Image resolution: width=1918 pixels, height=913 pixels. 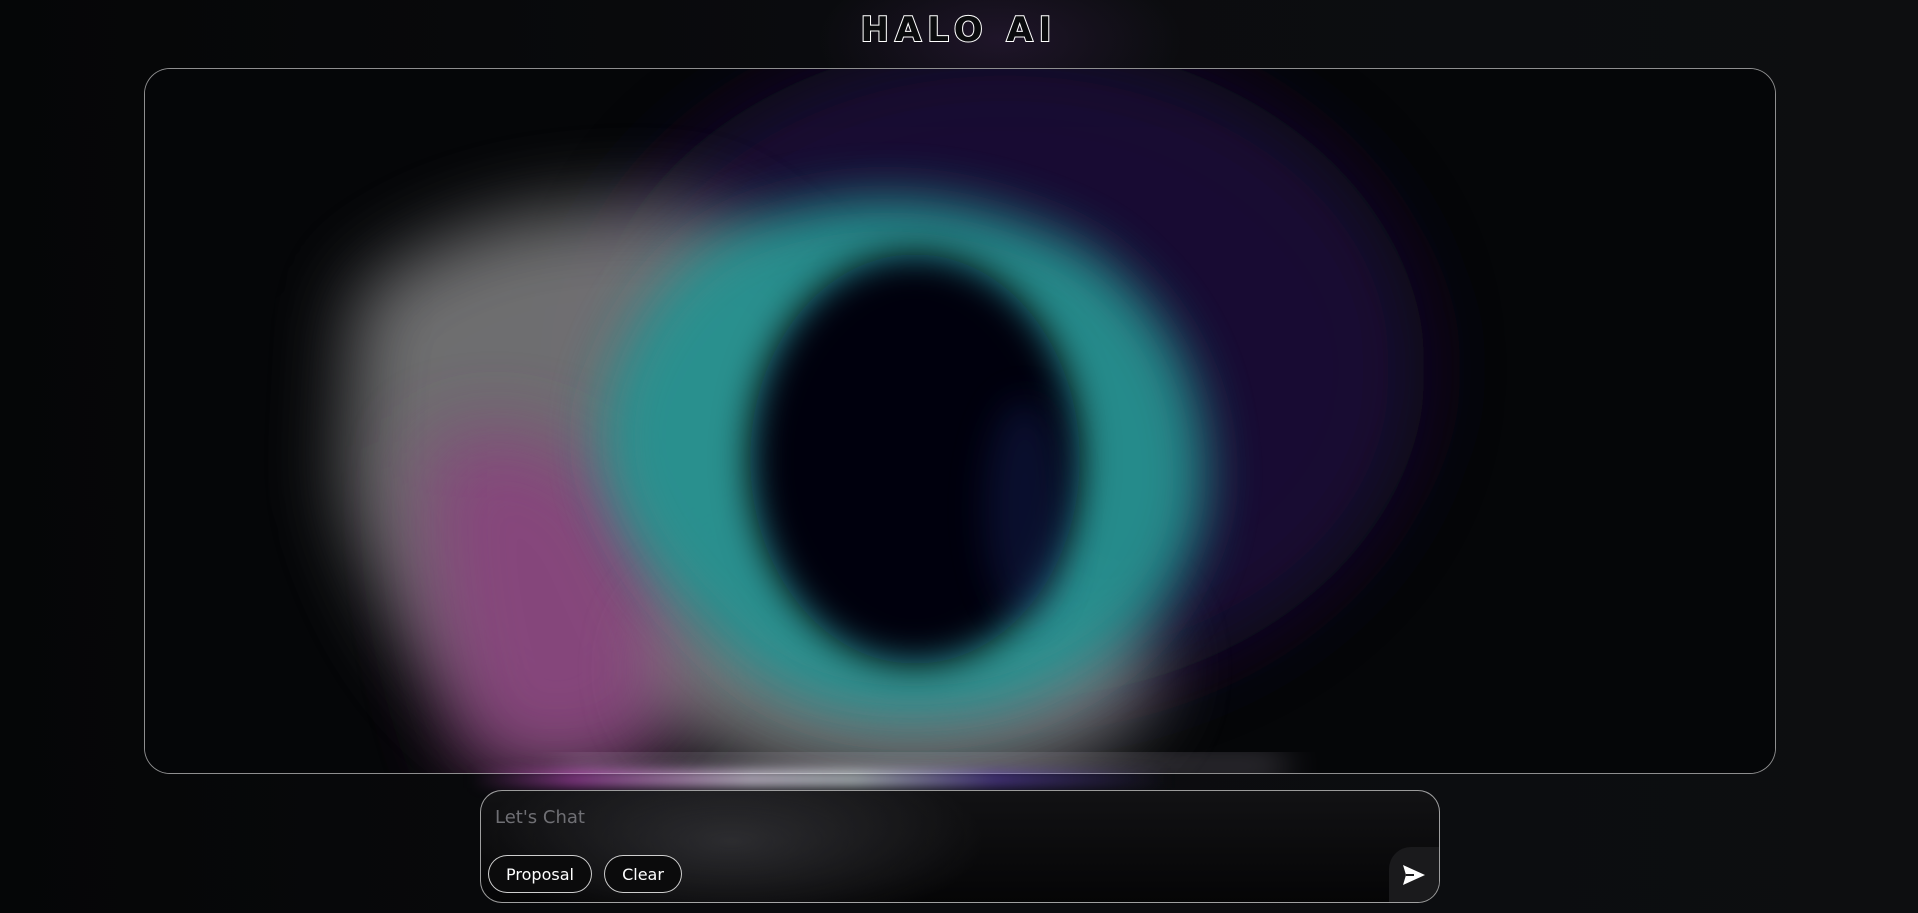 I want to click on glow-strip, so click(x=820, y=779).